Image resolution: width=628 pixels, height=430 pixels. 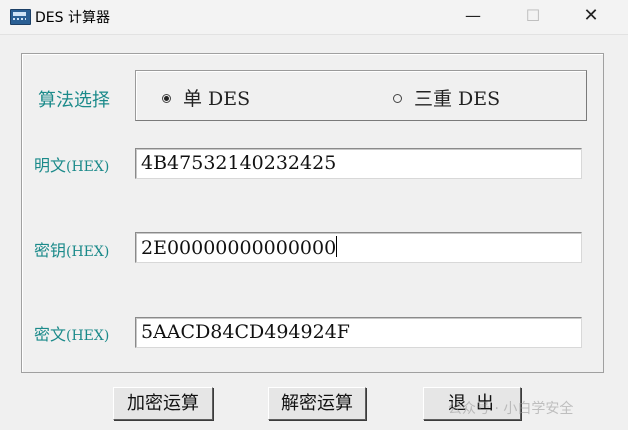 I want to click on radio-single-des-label: 单 DES, so click(x=217, y=99).